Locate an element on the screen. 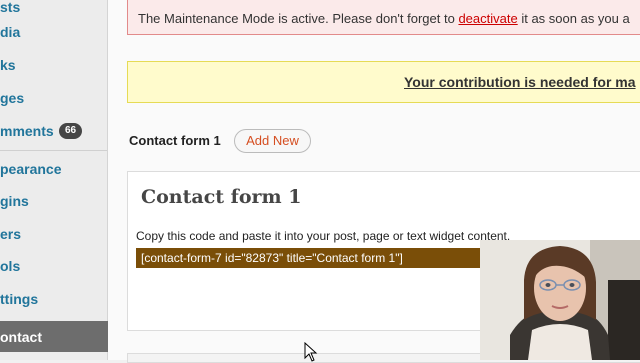 The width and height of the screenshot is (640, 363). sidebar-item-links: ks is located at coordinates (53, 66).